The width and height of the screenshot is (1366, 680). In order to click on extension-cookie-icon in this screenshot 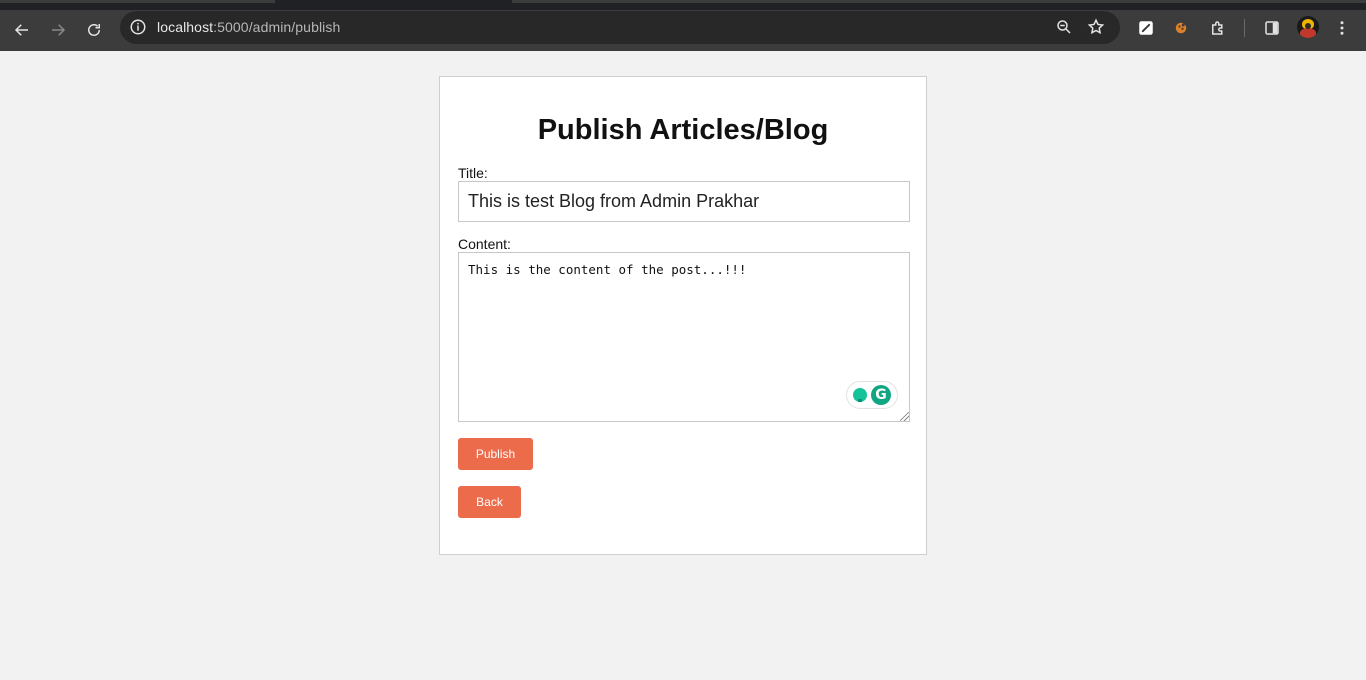, I will do `click(1181, 28)`.